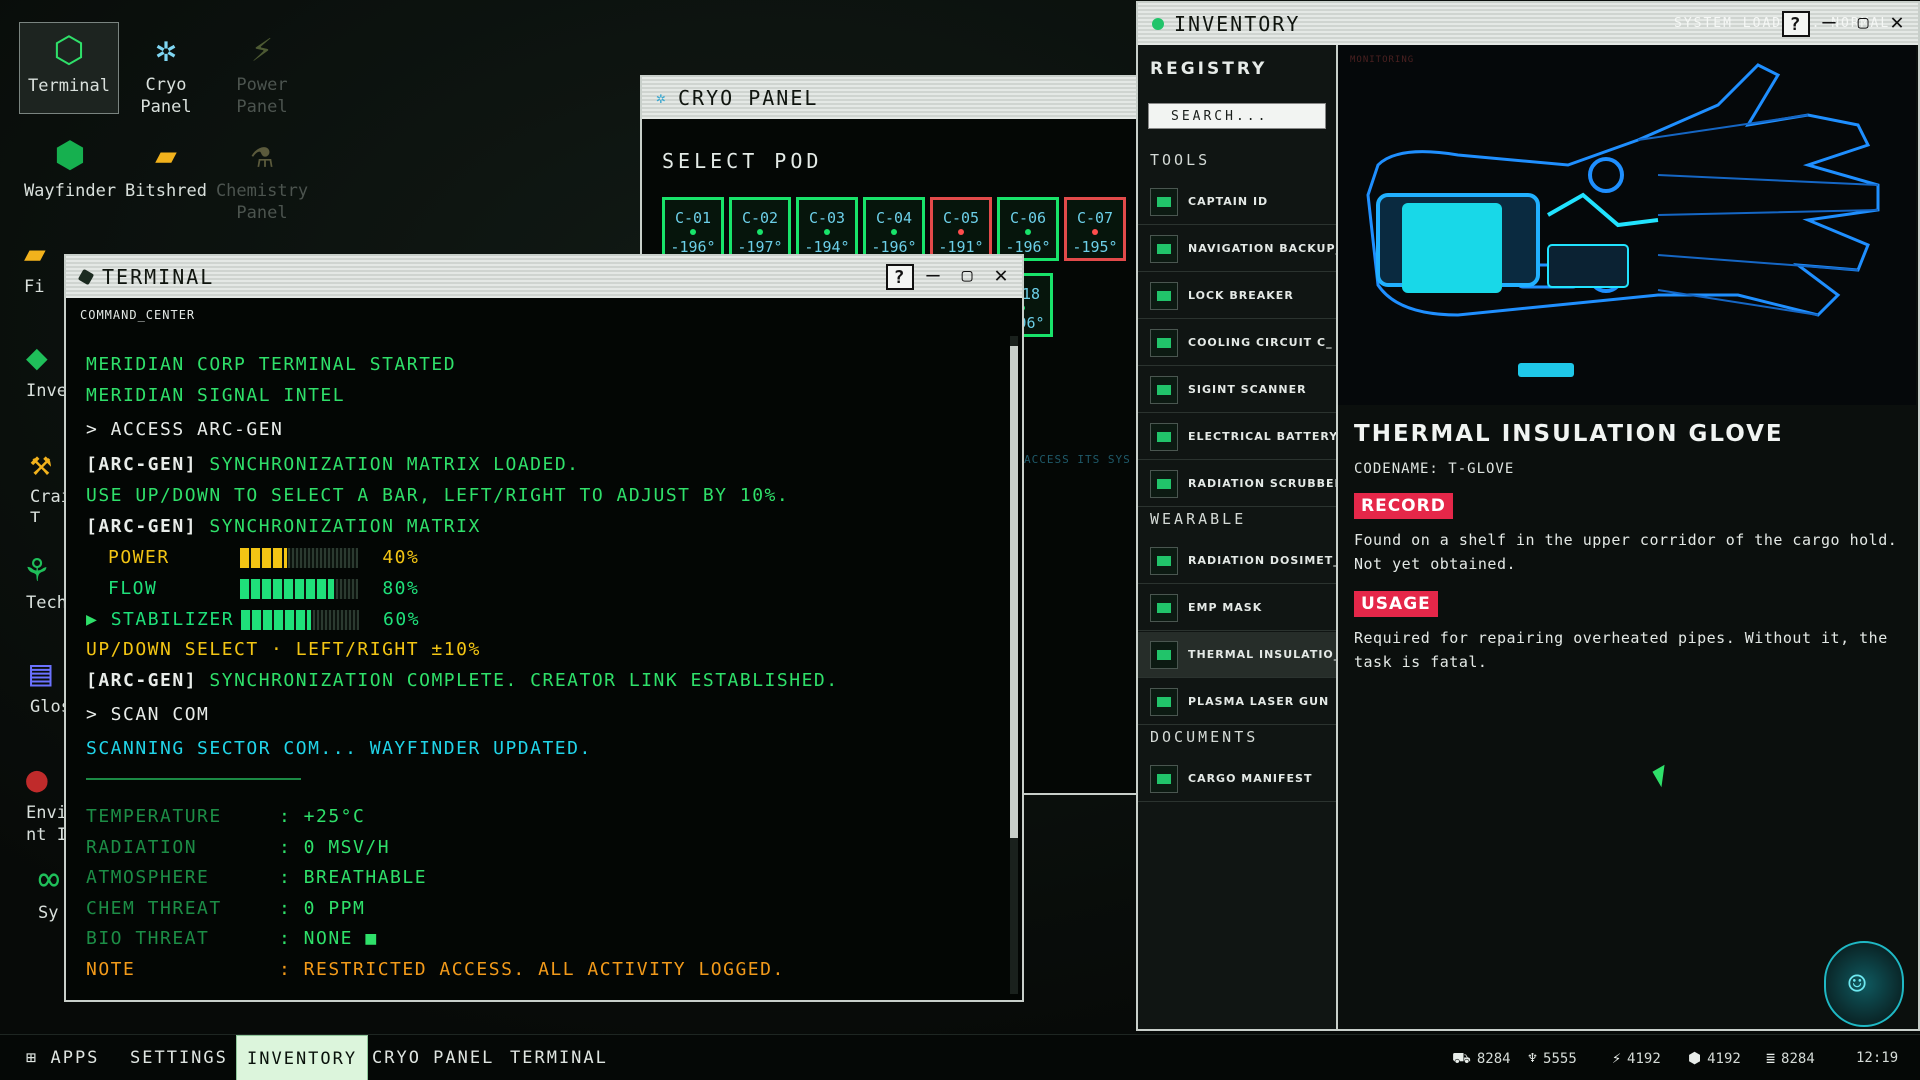  I want to click on cursor-icon, so click(1663, 776).